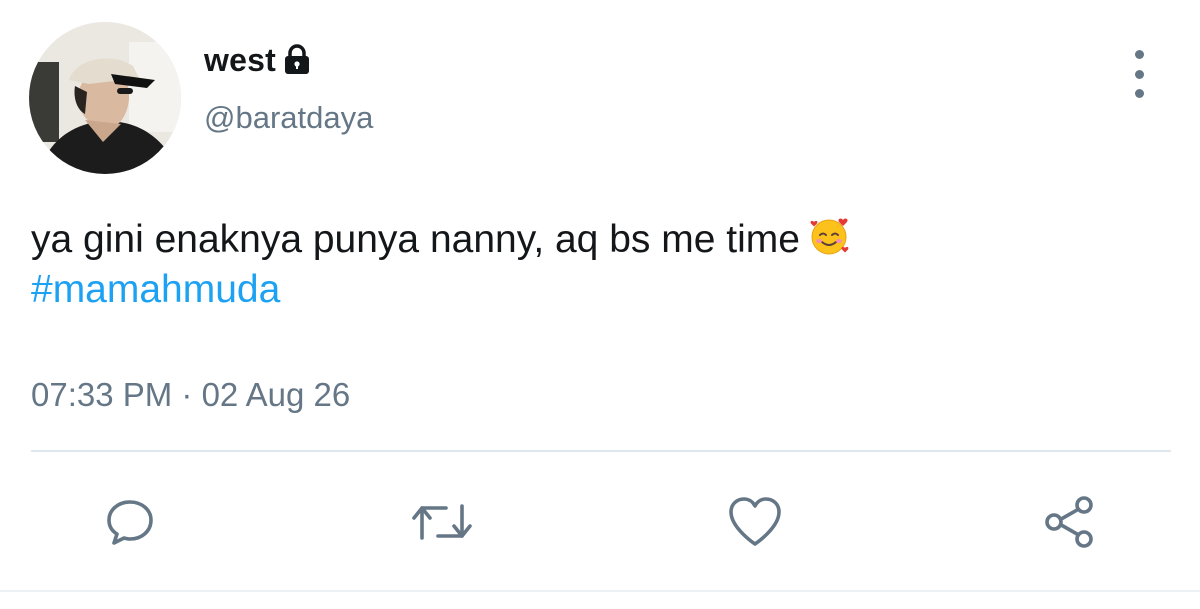 This screenshot has height=609, width=1200. Describe the element at coordinates (830, 236) in the screenshot. I see `smiling-face-with-hearts-icon` at that location.